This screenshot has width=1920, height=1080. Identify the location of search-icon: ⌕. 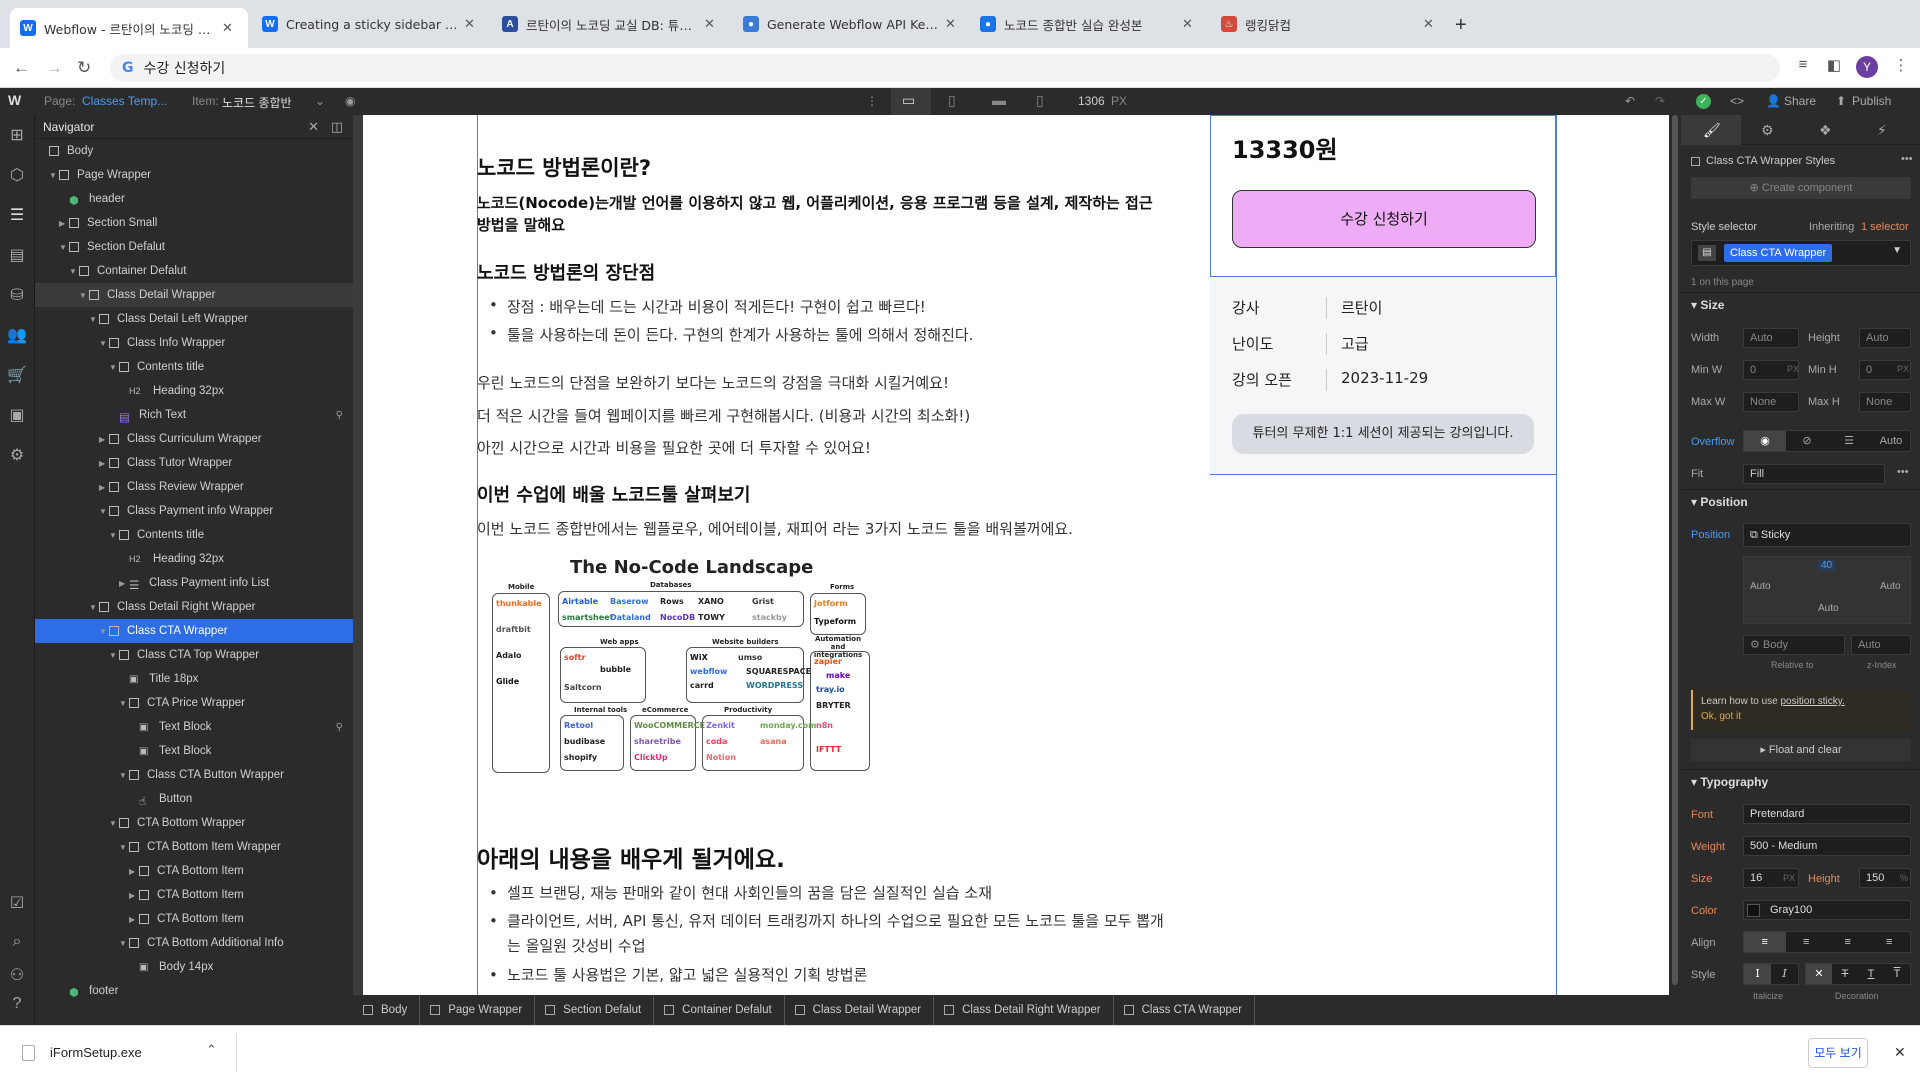
(17, 943).